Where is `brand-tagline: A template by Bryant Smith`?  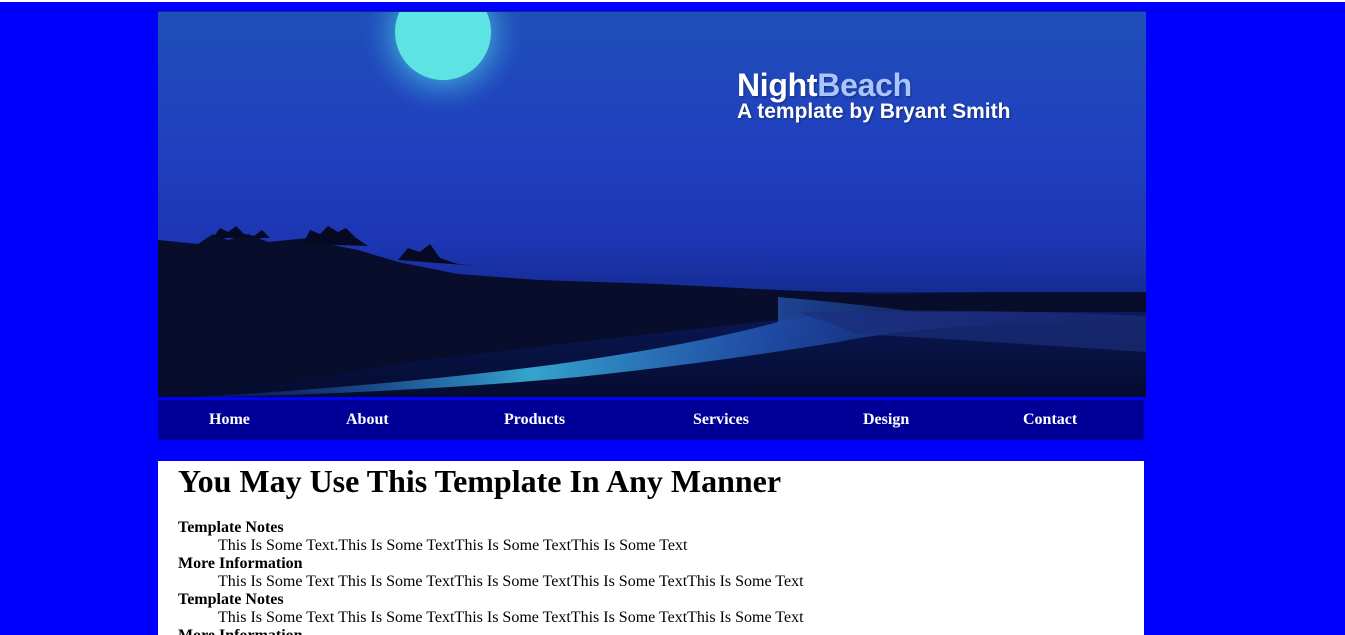 brand-tagline: A template by Bryant Smith is located at coordinates (874, 111).